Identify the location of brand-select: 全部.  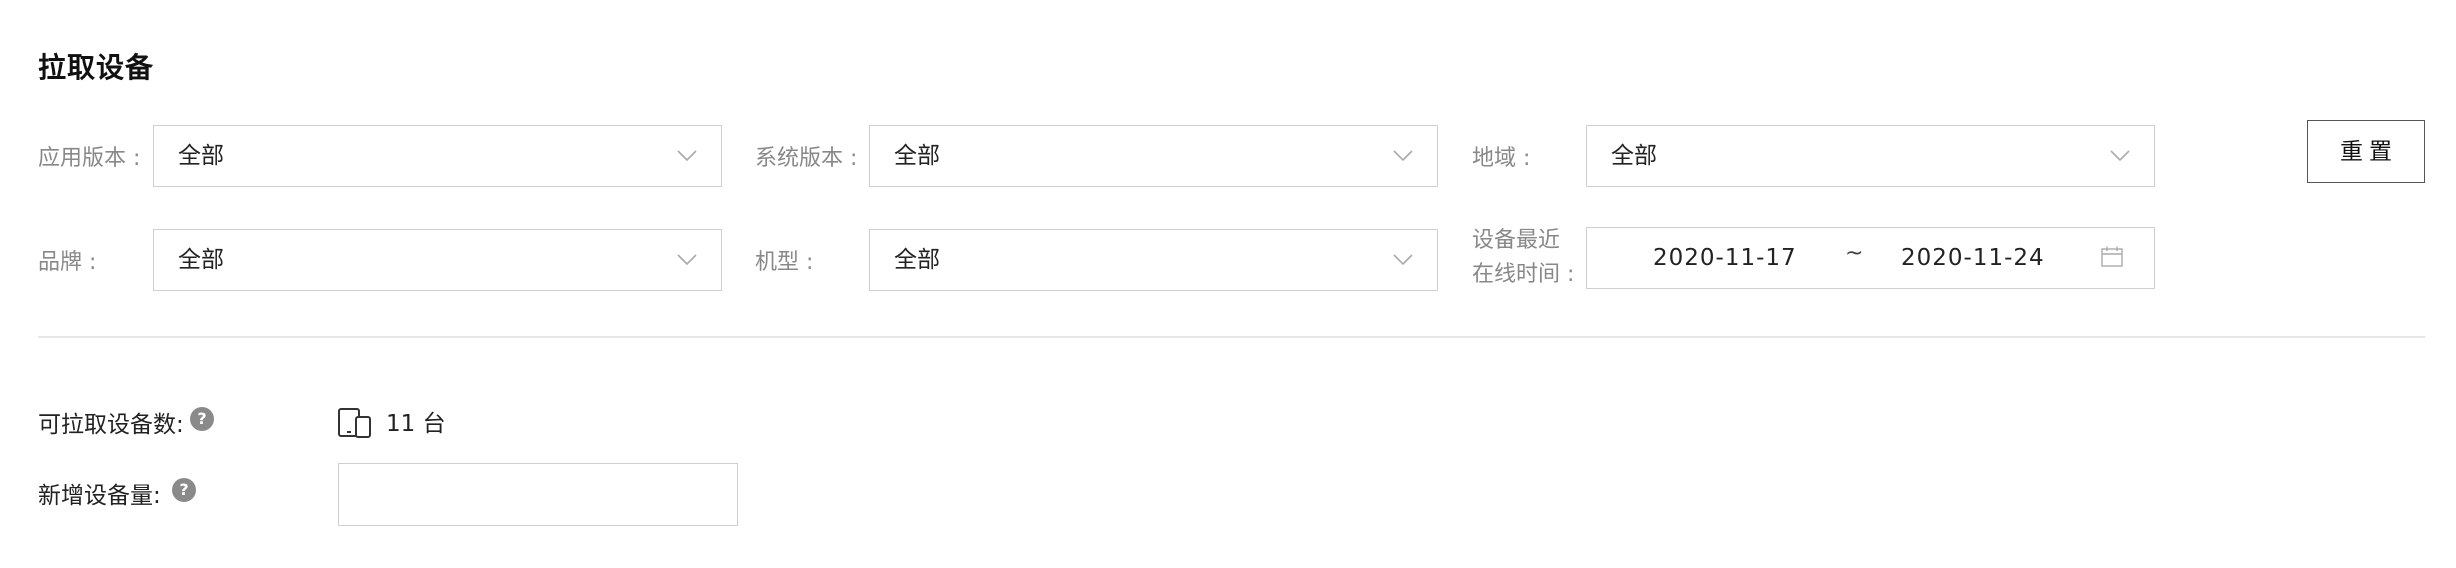
(437, 260).